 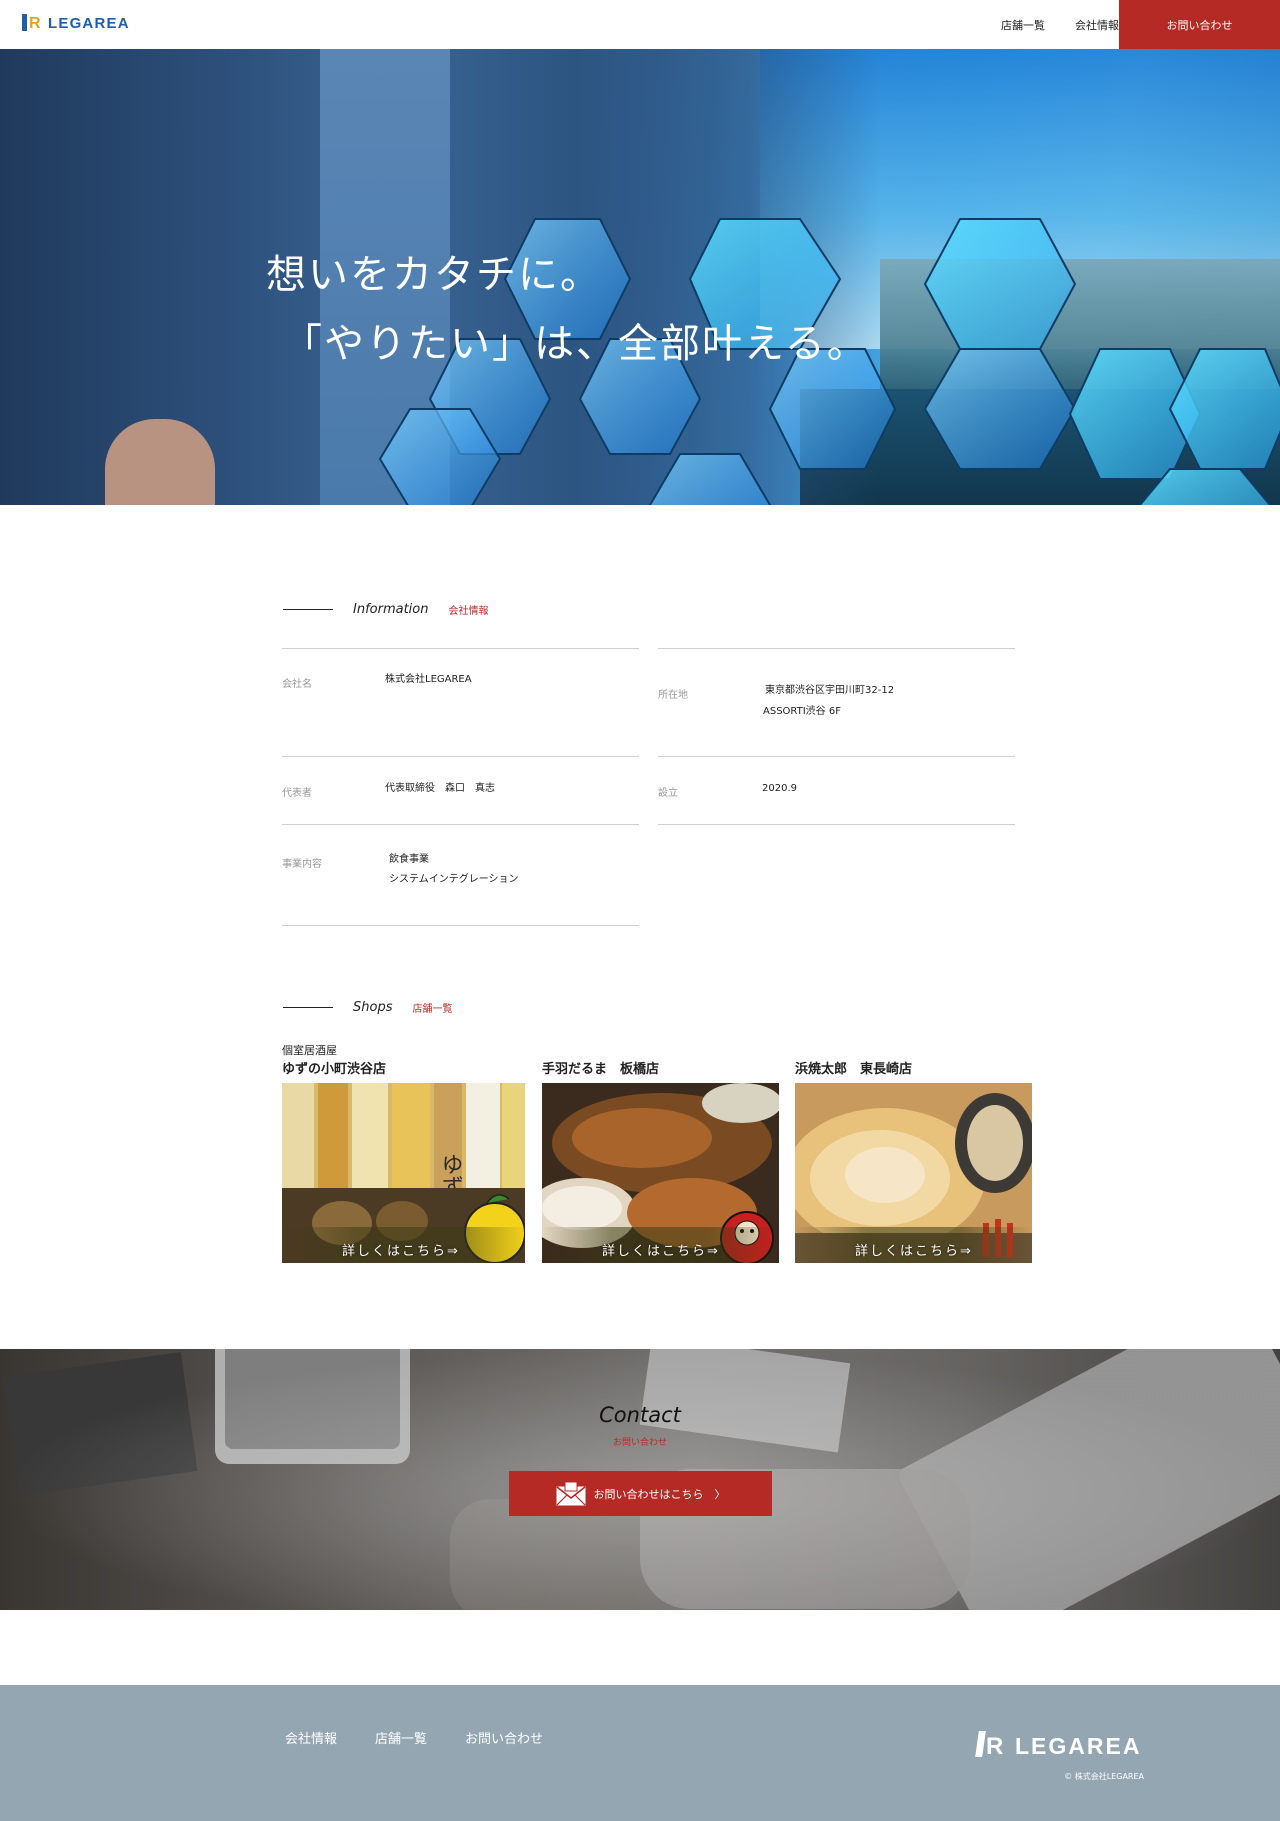 What do you see at coordinates (89, 23) in the screenshot?
I see `logo-text: LEGAREA` at bounding box center [89, 23].